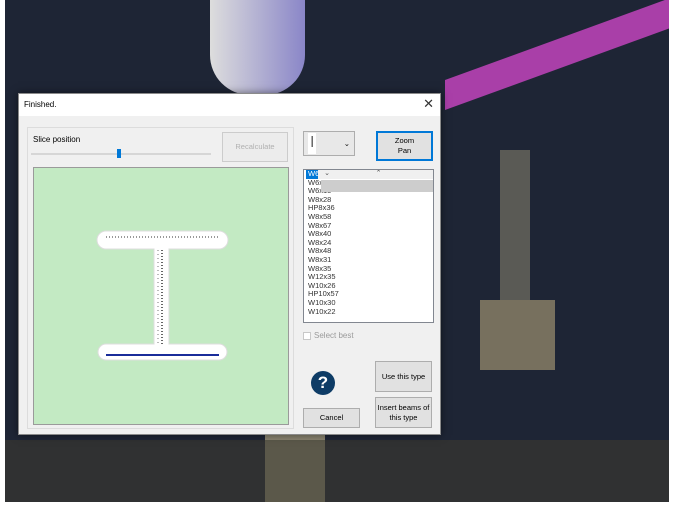  I want to click on zoom-label: Zoom, so click(404, 141).